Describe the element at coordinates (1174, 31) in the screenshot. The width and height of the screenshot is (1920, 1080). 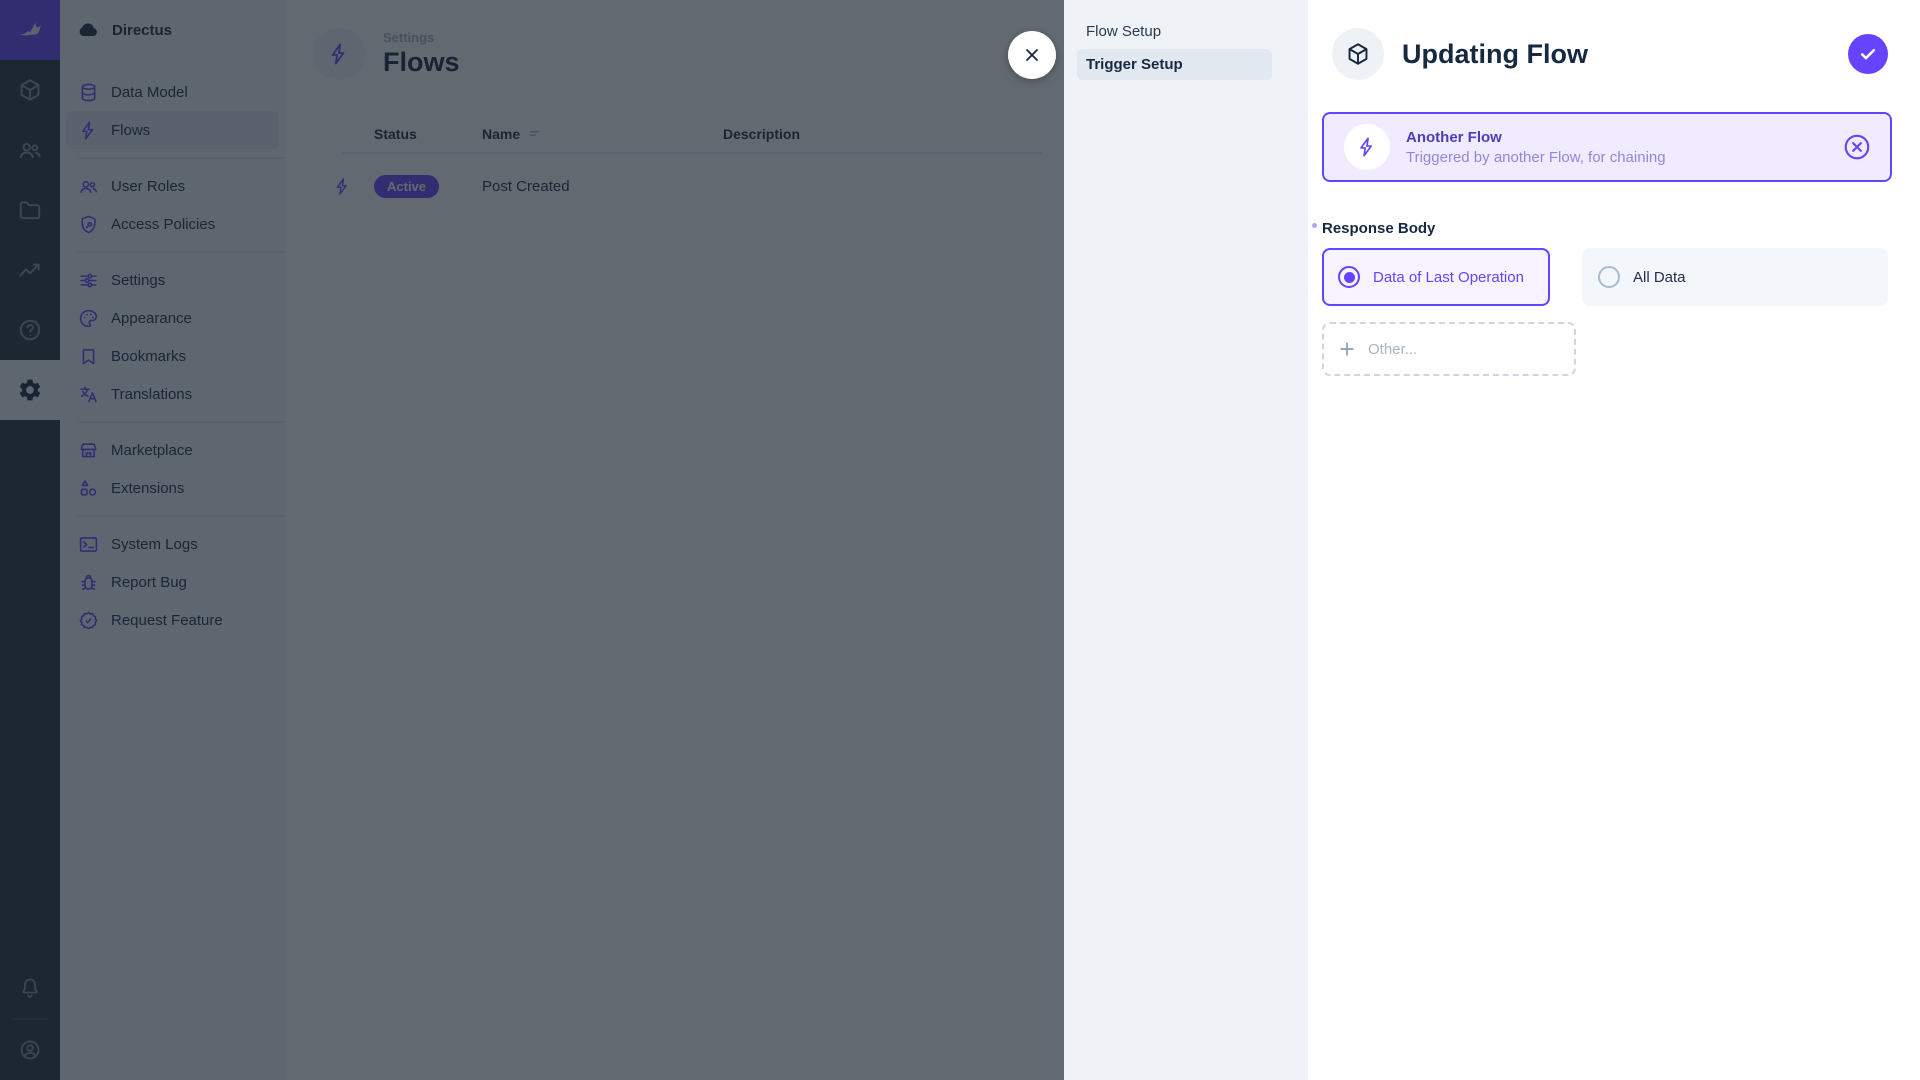
I see `drawer-nav-flow-setup: Flow Setup` at that location.